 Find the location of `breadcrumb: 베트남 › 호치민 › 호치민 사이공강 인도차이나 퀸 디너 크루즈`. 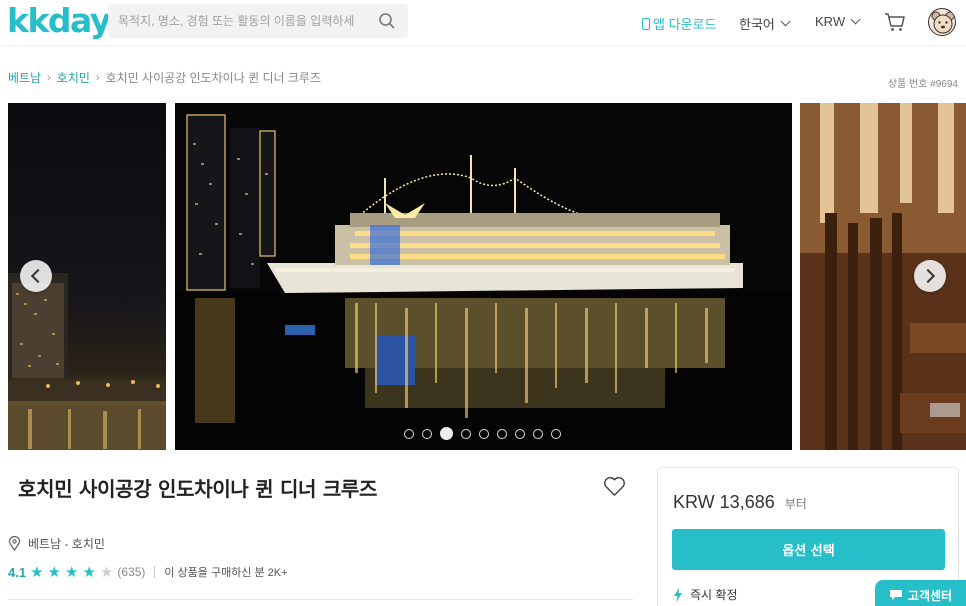

breadcrumb: 베트남 › 호치민 › 호치민 사이공강 인도차이나 퀸 디너 크루즈 is located at coordinates (164, 77).